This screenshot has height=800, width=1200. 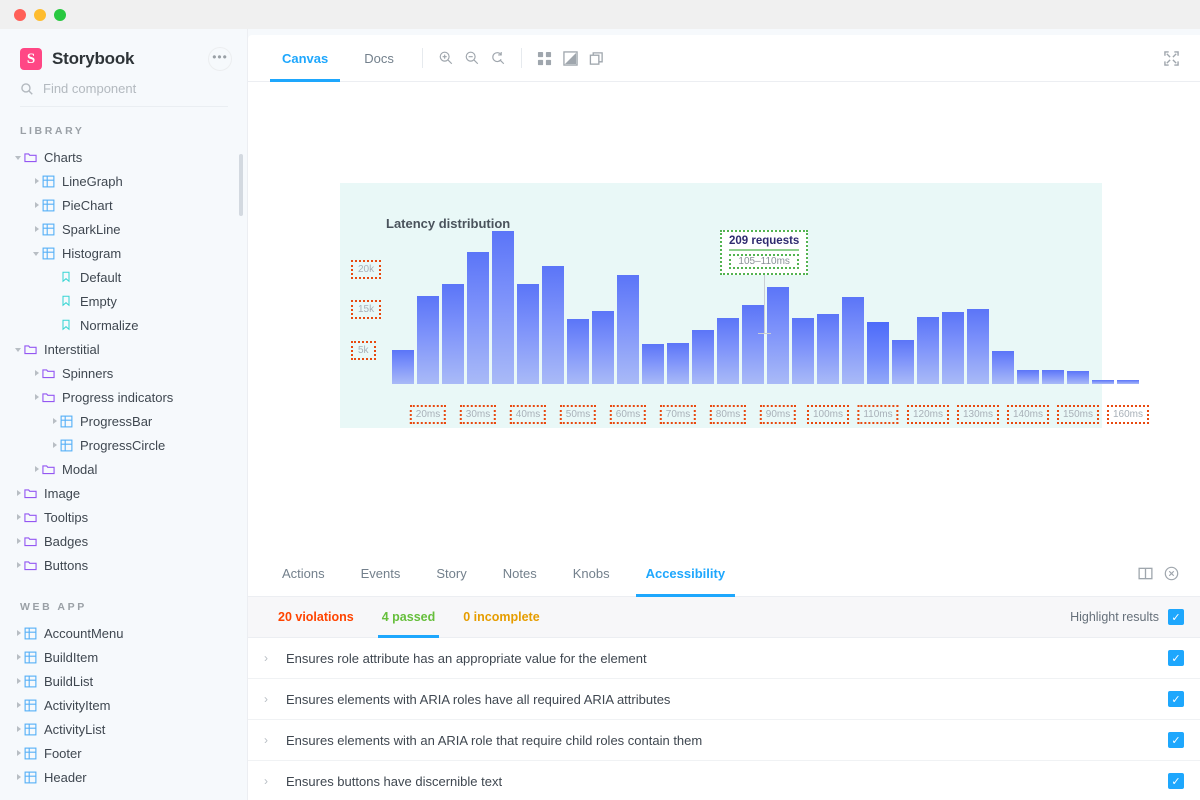 I want to click on contrast-icon, so click(x=571, y=58).